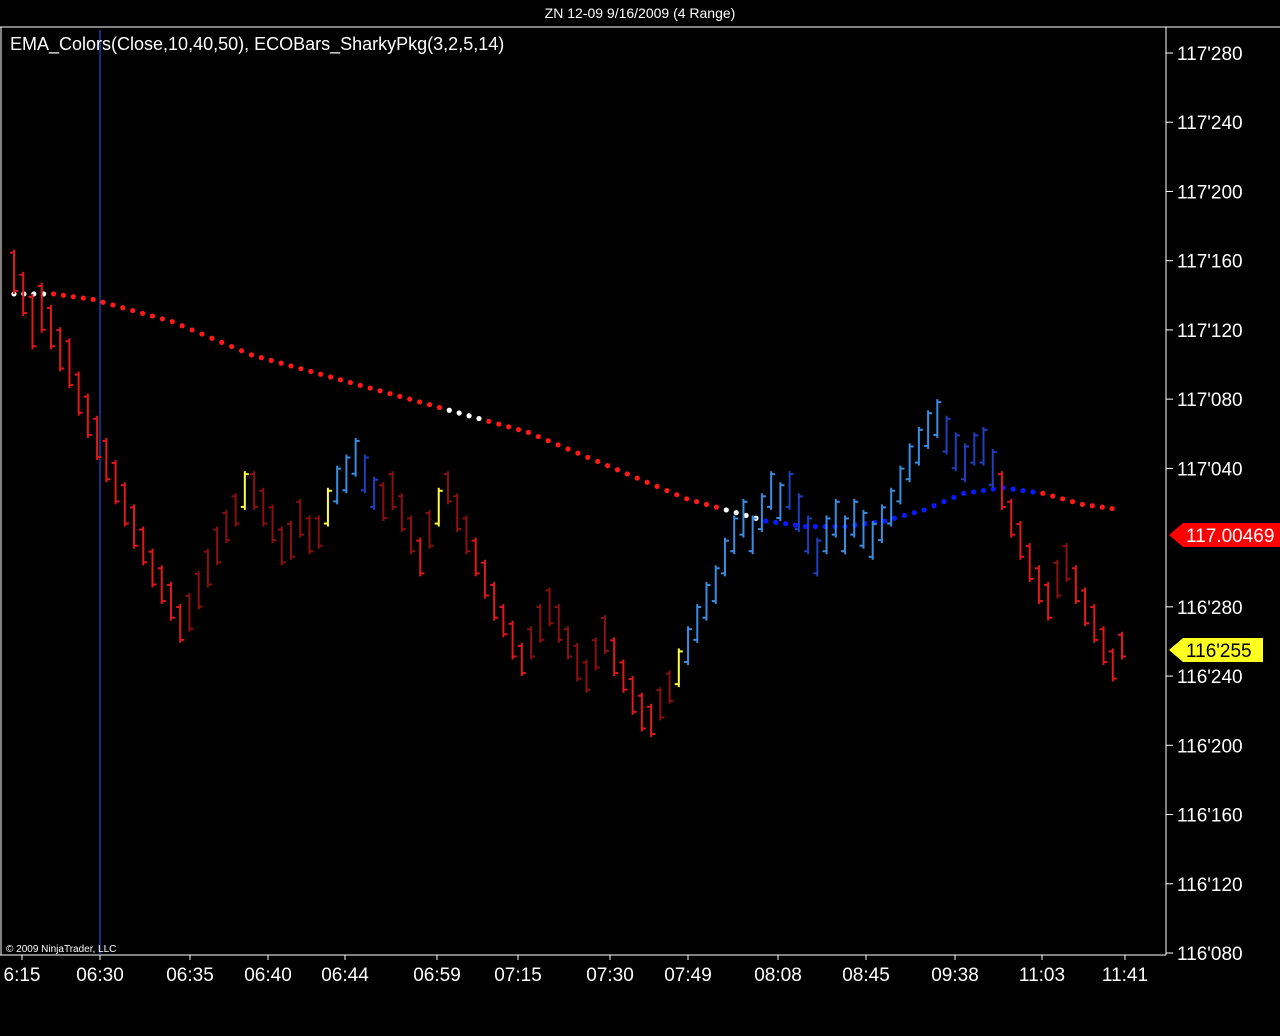 This screenshot has height=1036, width=1280. I want to click on y-tick-label: 116'080, so click(1210, 954).